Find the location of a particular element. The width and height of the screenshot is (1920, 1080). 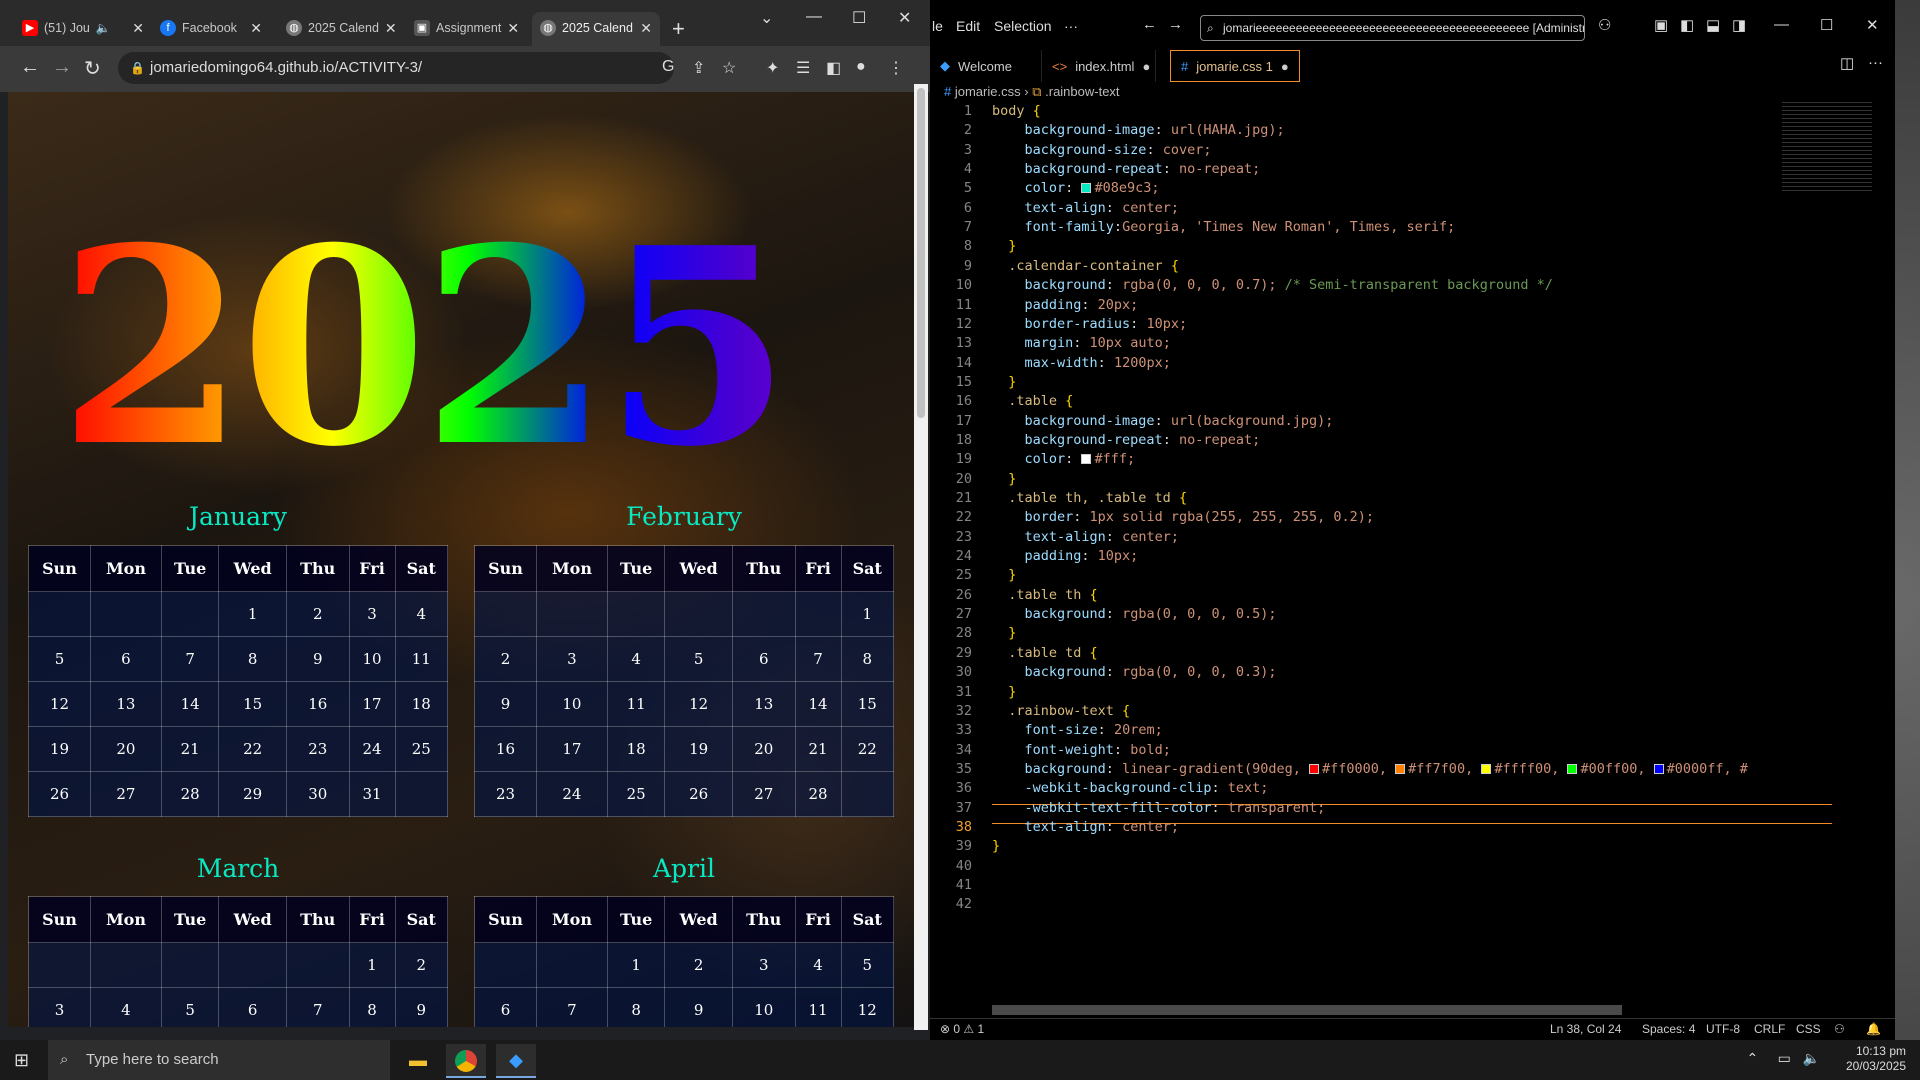

indentation: Spaces: 4 is located at coordinates (1668, 1029).